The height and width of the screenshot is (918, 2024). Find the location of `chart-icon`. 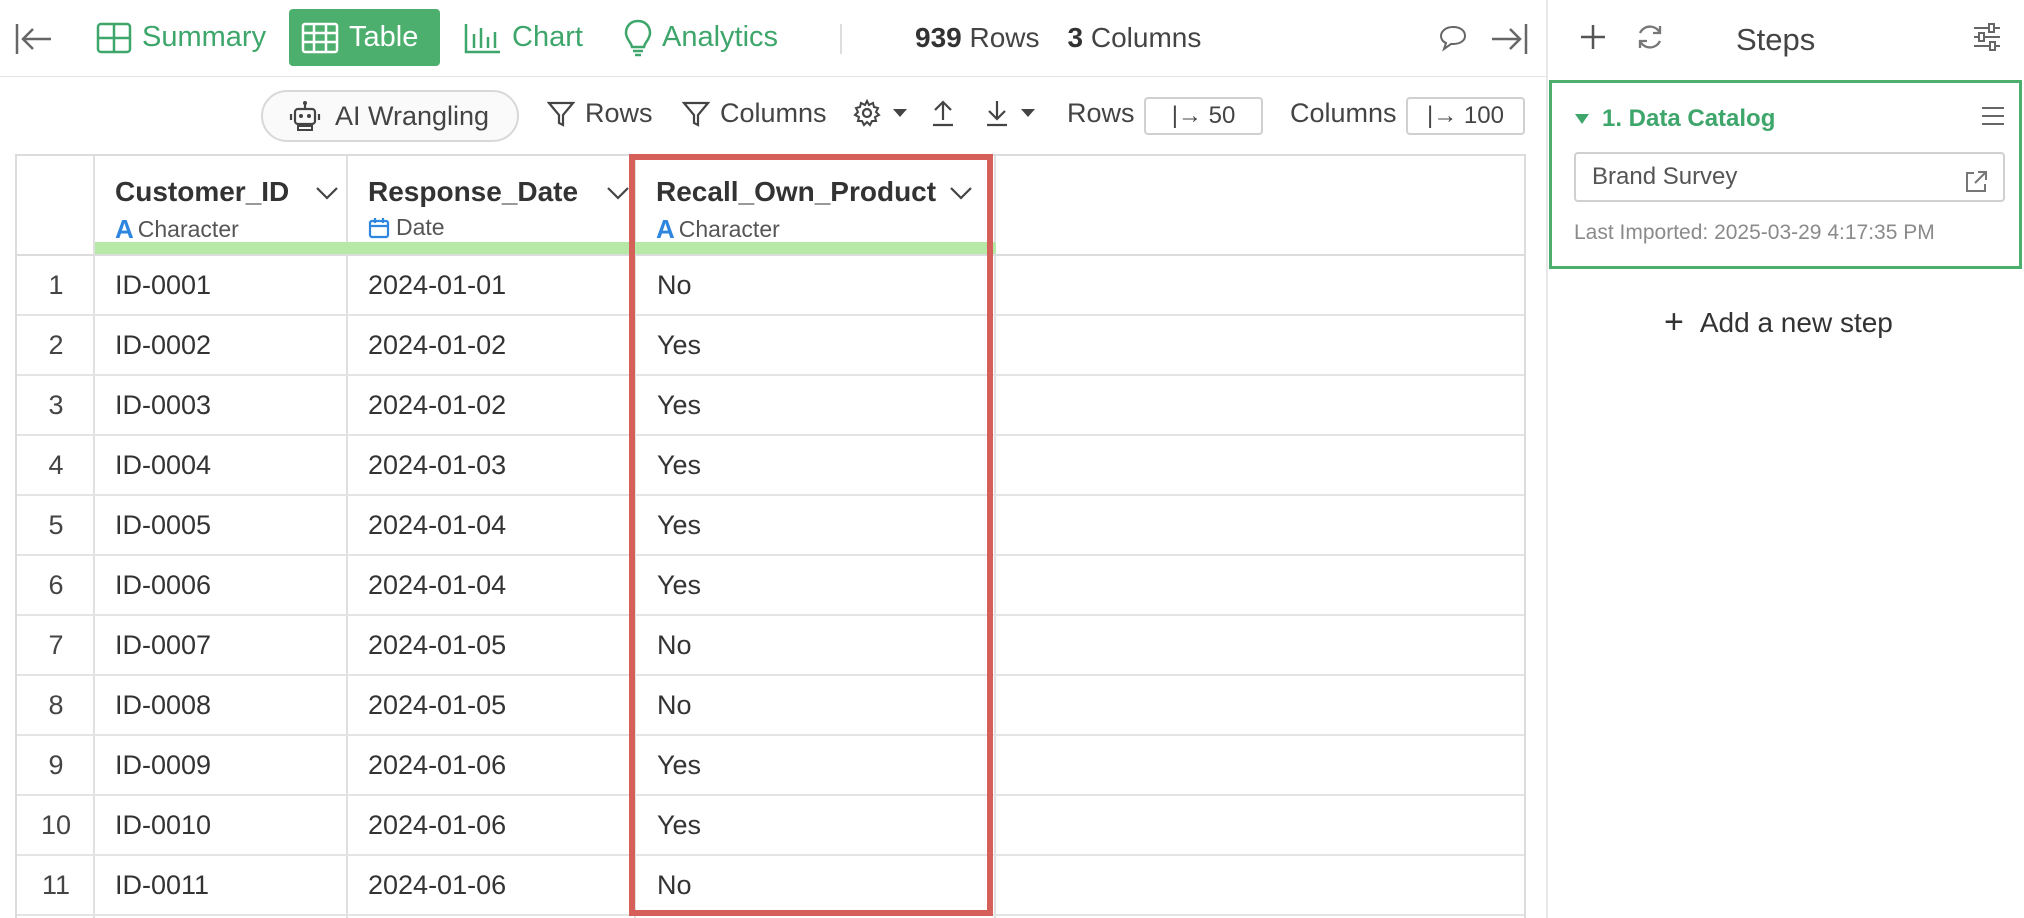

chart-icon is located at coordinates (482, 38).